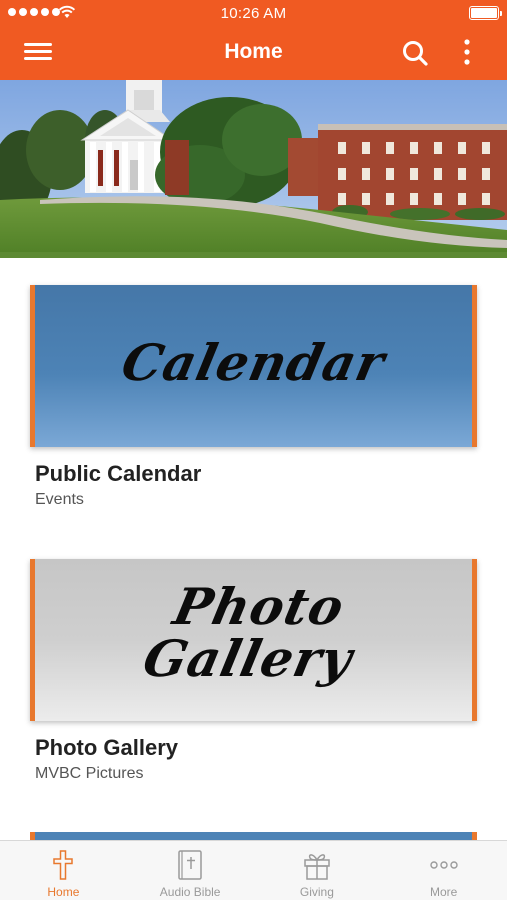  I want to click on app-header: 10:26 AM Home, so click(253, 40).